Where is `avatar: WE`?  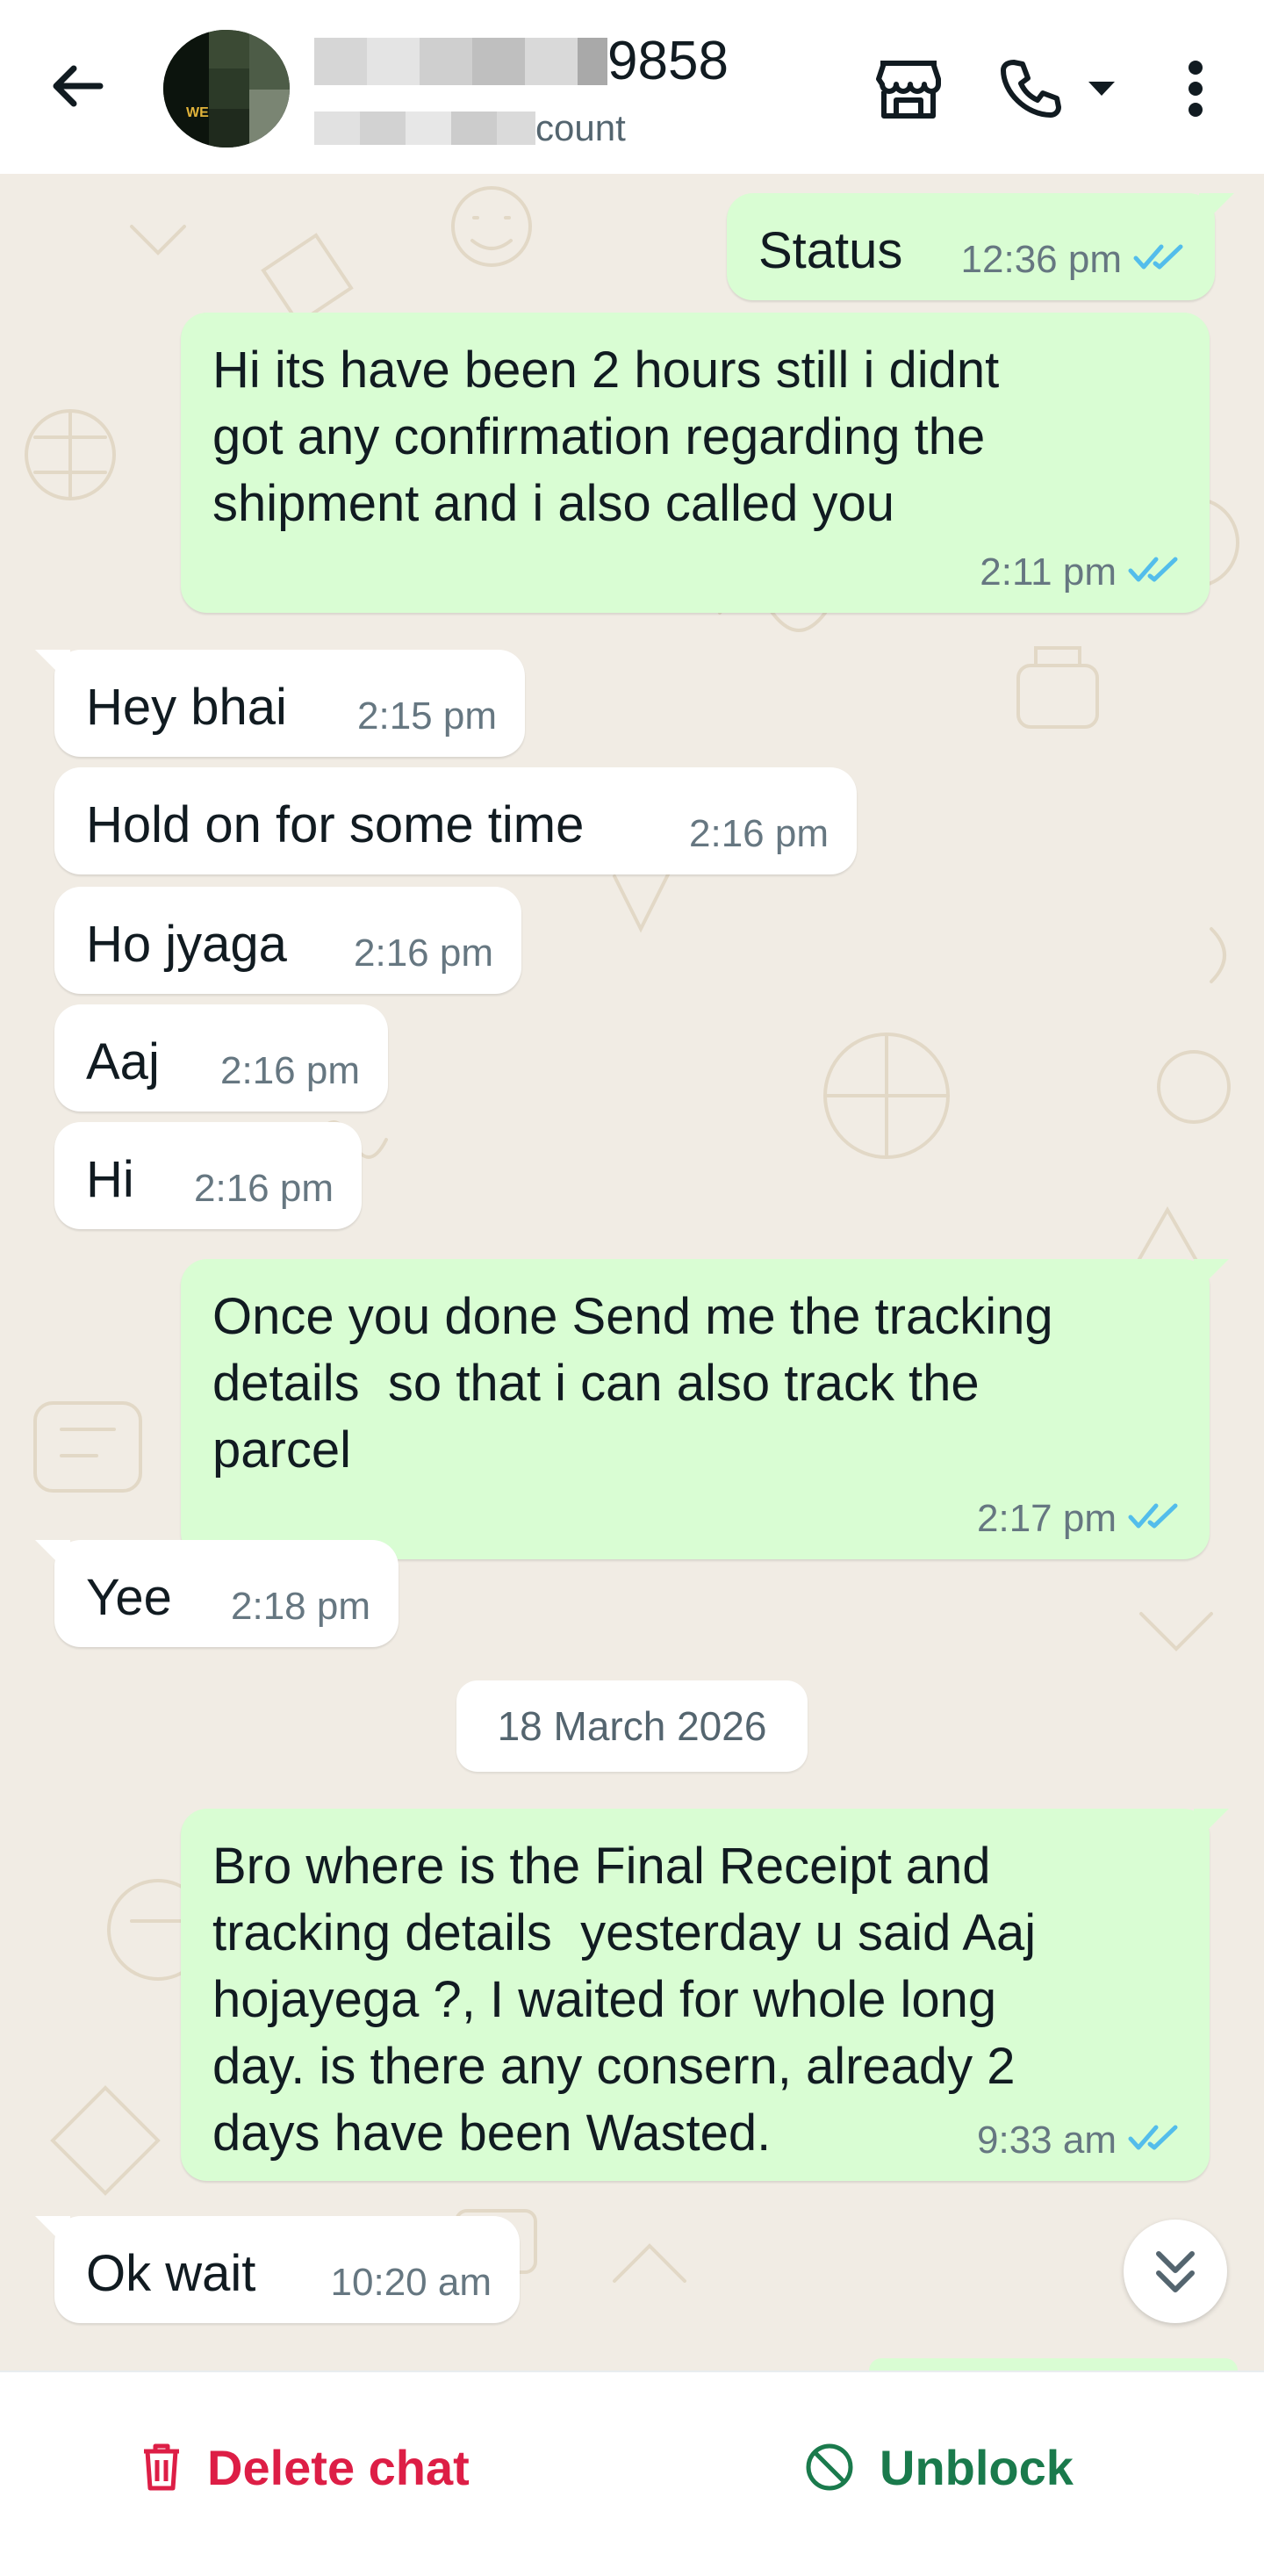
avatar: WE is located at coordinates (227, 89).